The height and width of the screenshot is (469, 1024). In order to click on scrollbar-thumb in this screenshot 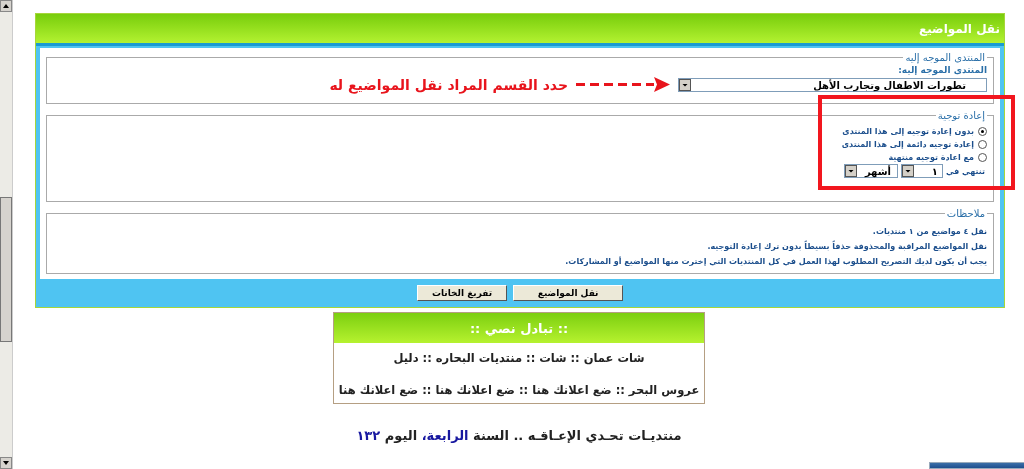, I will do `click(6, 269)`.